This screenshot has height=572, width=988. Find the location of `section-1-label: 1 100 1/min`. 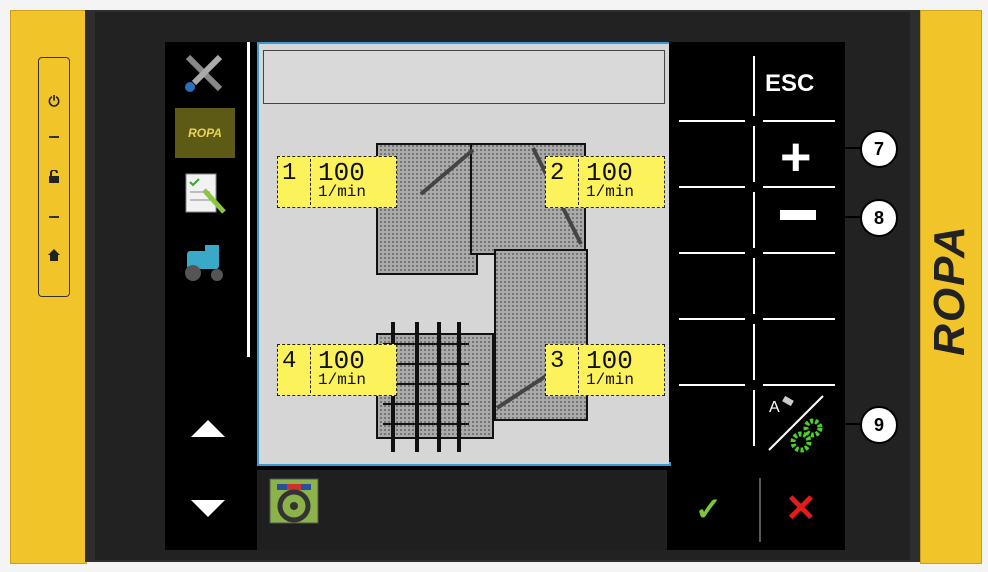

section-1-label: 1 100 1/min is located at coordinates (337, 182).